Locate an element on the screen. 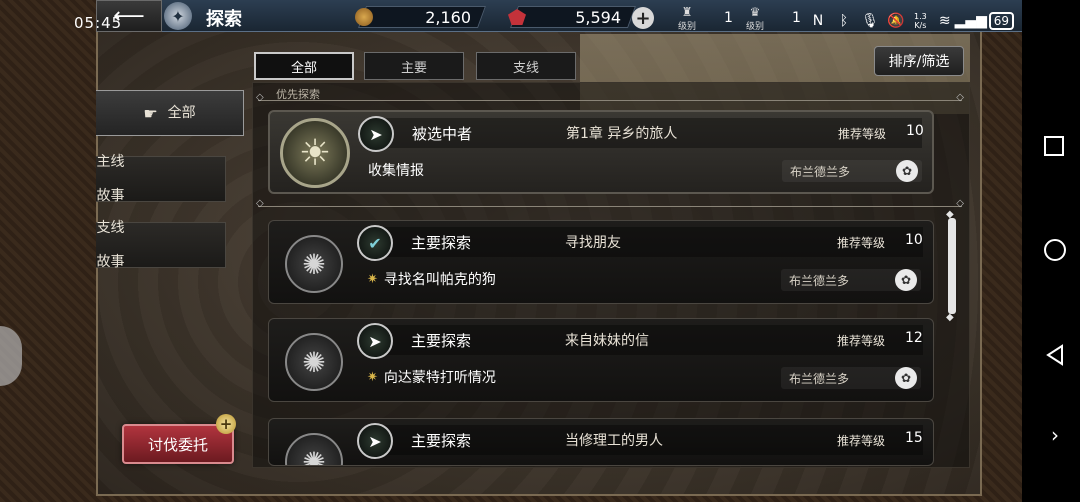  back-triangle-icon is located at coordinates (1054, 355).